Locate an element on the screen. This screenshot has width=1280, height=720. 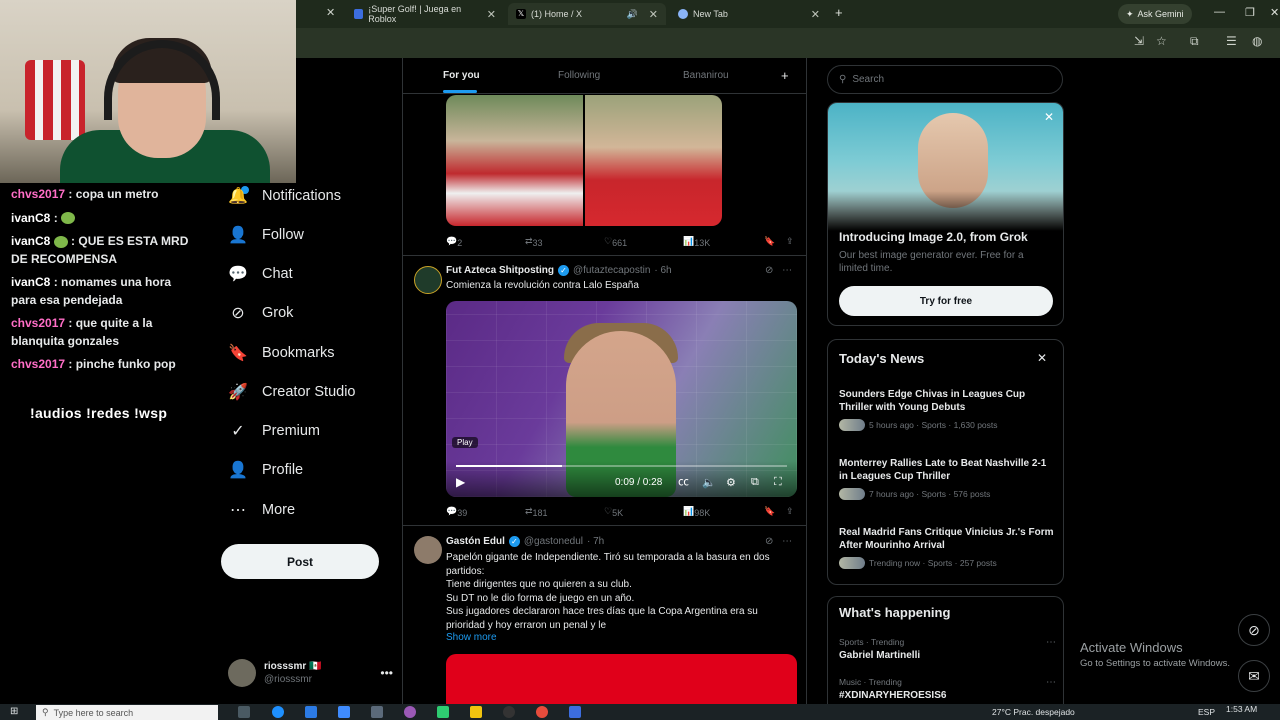
author-name: Gastón Edul is located at coordinates (475, 541).